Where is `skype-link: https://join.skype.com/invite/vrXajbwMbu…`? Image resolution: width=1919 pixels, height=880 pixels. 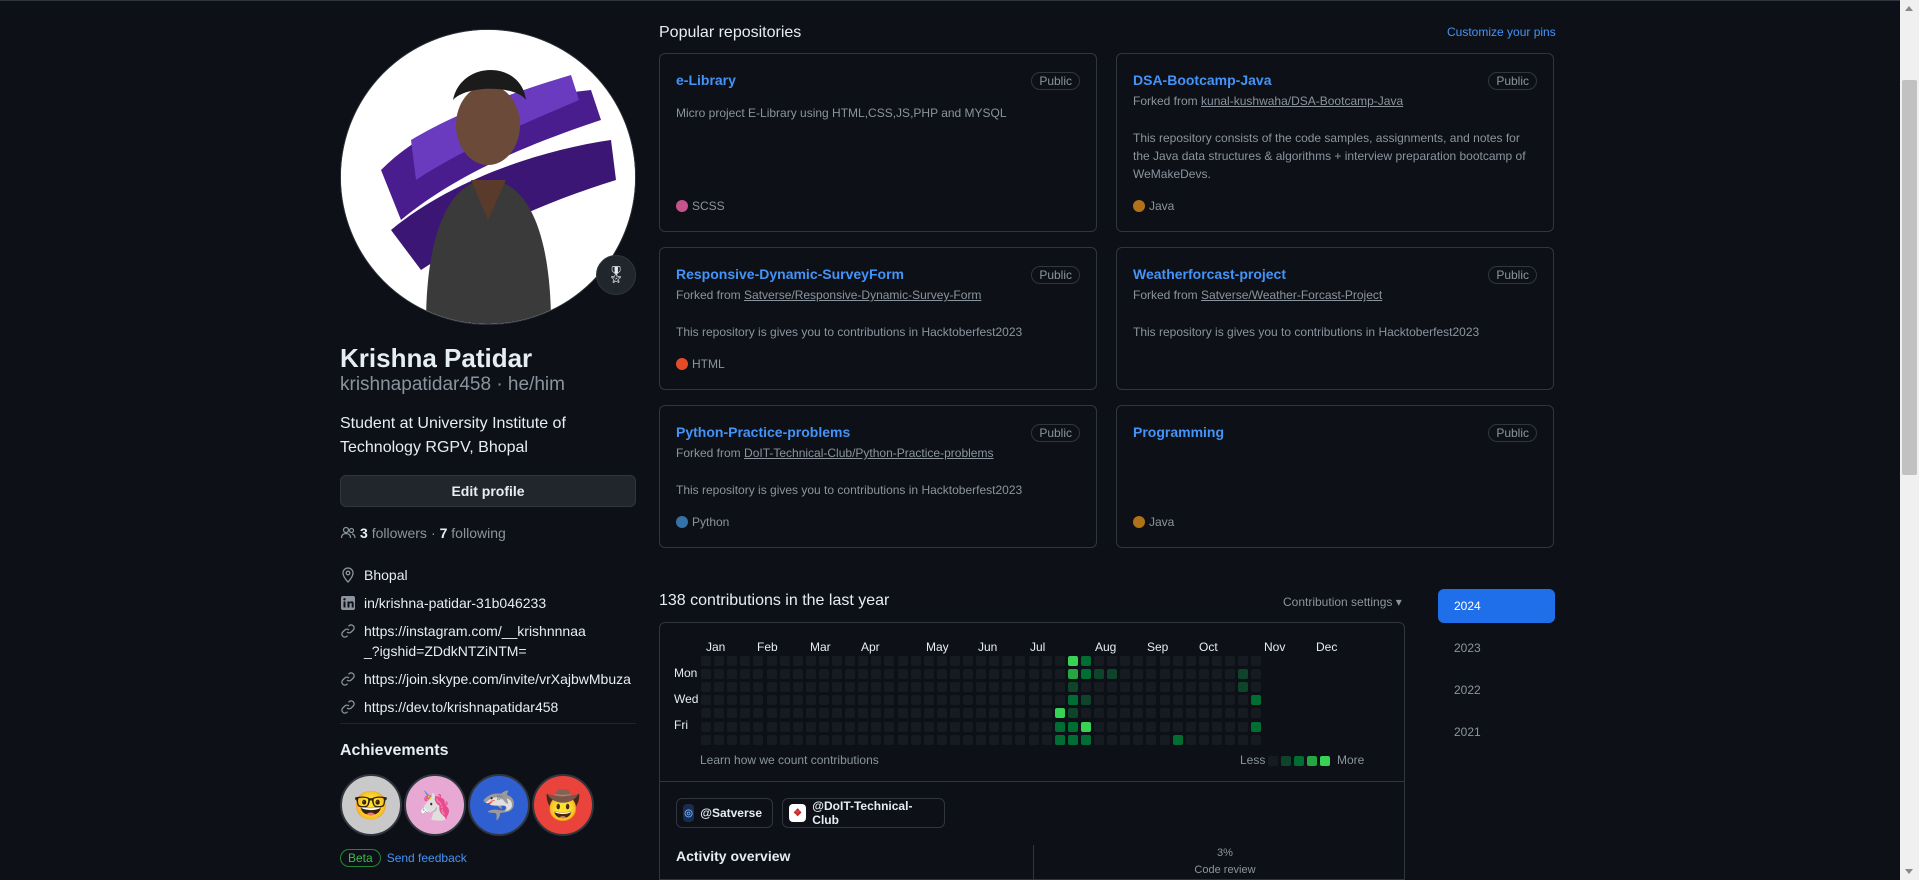 skype-link: https://join.skype.com/invite/vrXajbwMbu… is located at coordinates (497, 679).